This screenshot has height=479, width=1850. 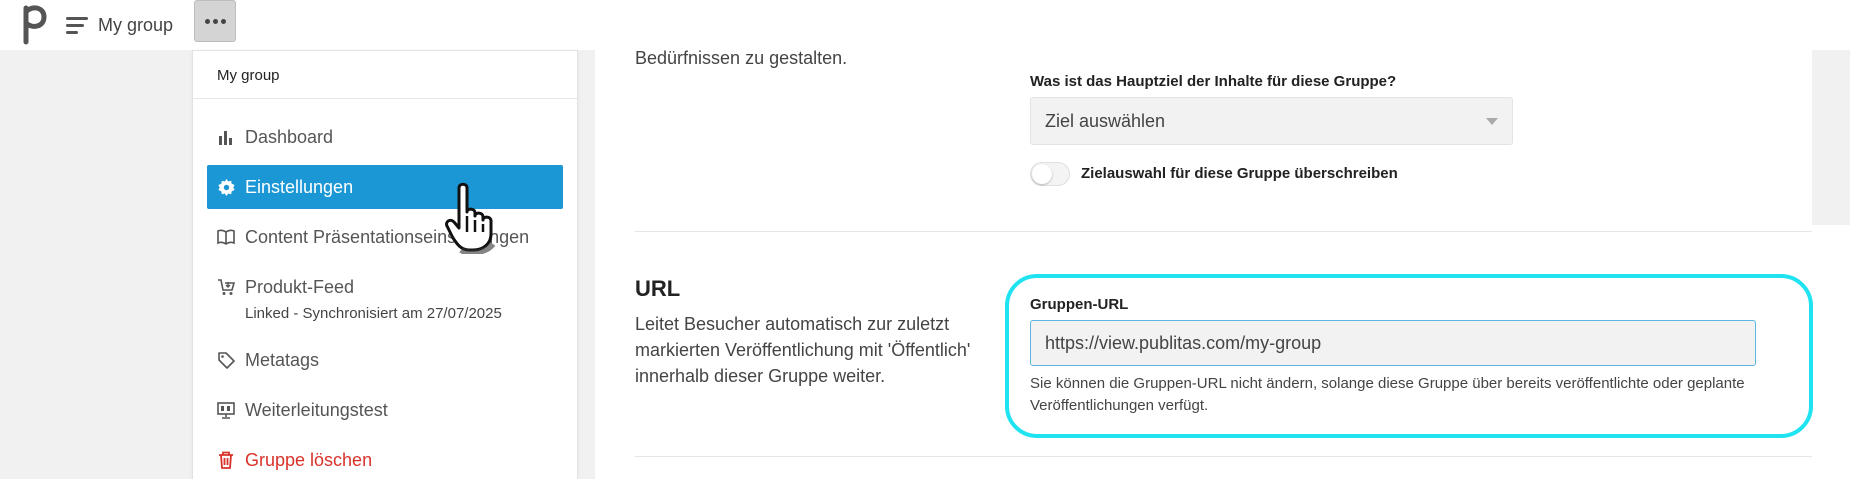 I want to click on menu-item-label: Produkt-Feed, so click(x=300, y=286).